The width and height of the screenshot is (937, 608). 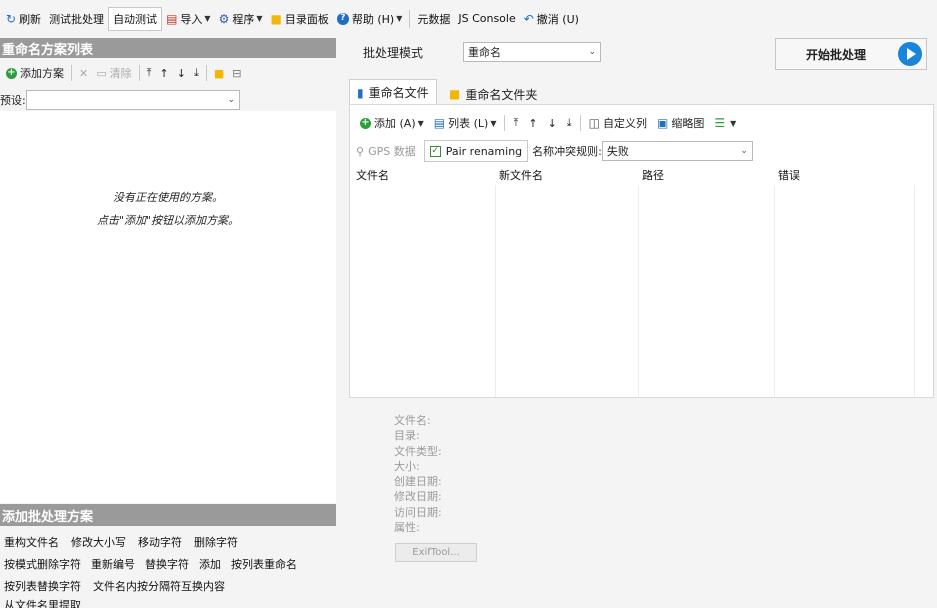 I want to click on test-batch-button: 测试批处理, so click(x=76, y=19).